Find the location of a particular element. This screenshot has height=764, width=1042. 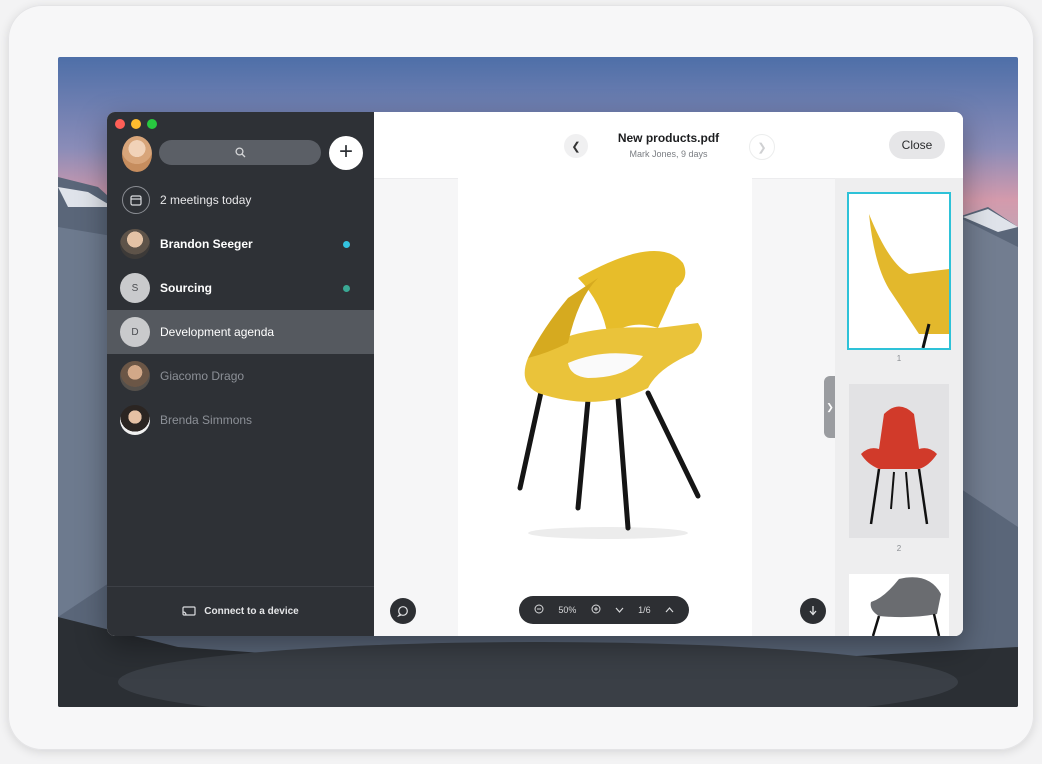

sidebar-item-label: Brenda Simmons is located at coordinates (206, 420).